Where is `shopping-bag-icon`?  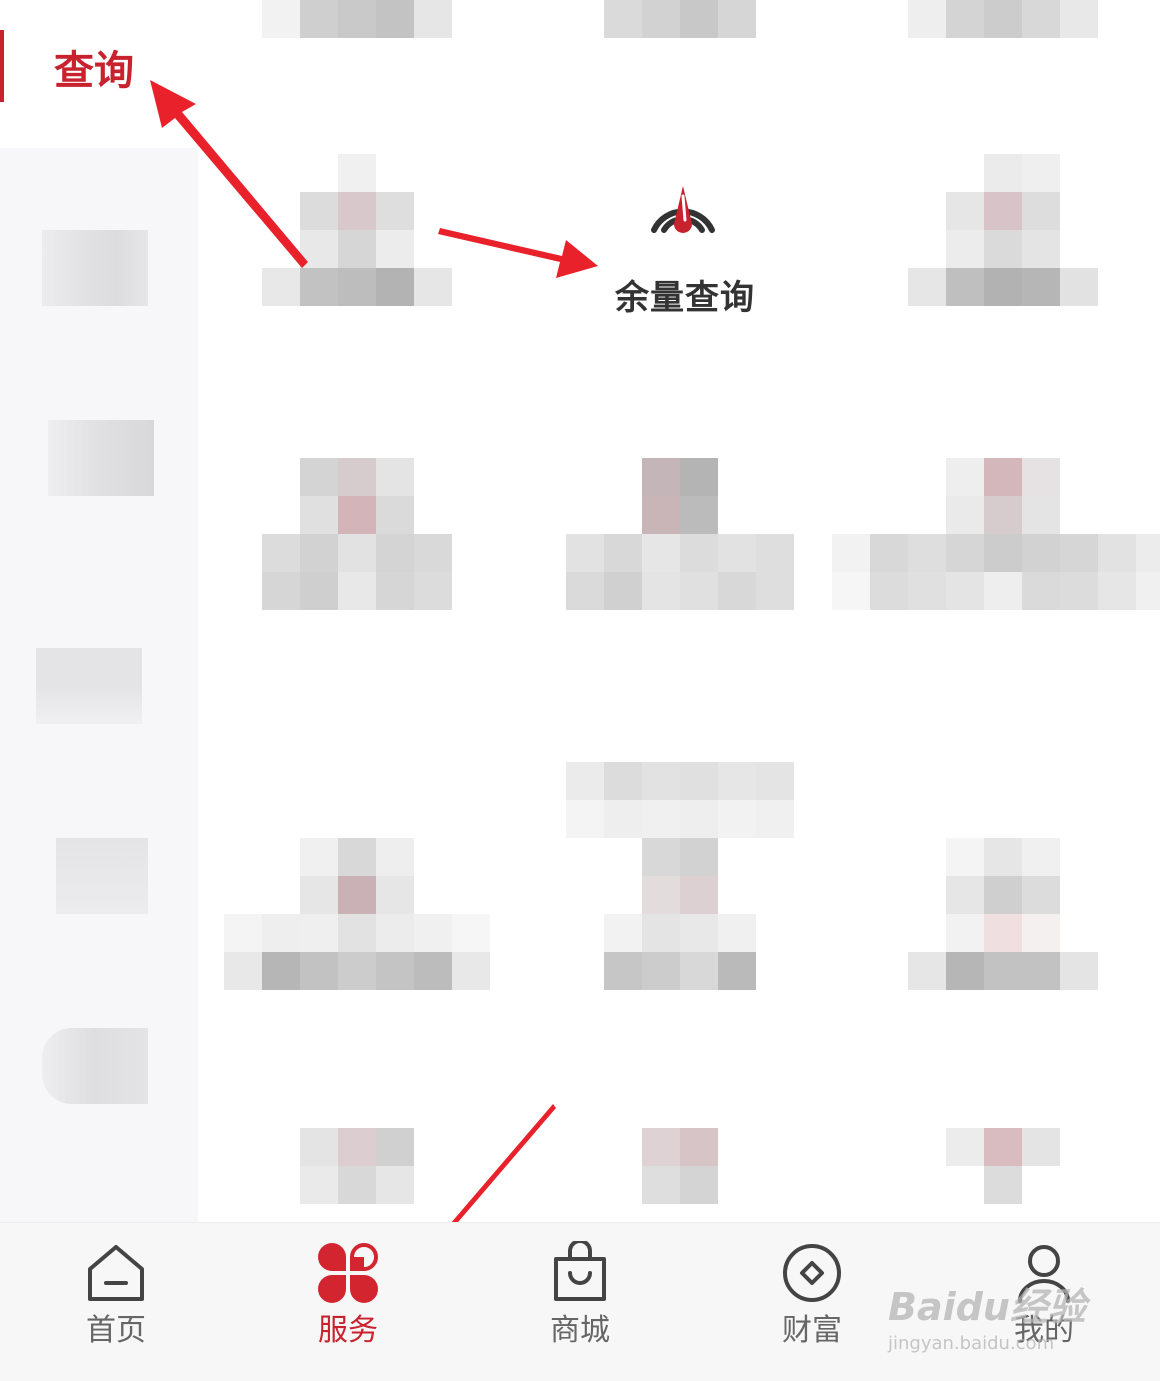 shopping-bag-icon is located at coordinates (580, 1271).